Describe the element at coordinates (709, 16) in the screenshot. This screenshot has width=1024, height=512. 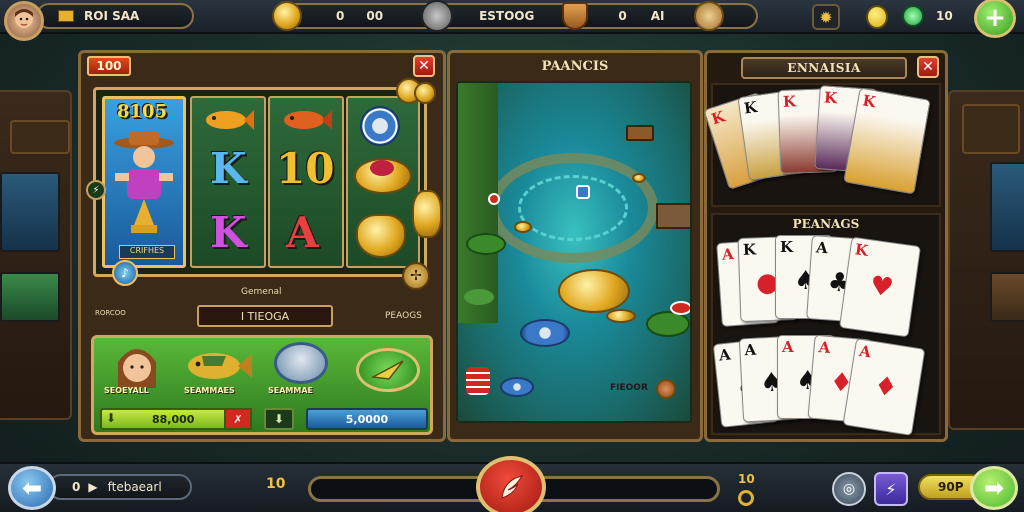
I see `eye-icon` at that location.